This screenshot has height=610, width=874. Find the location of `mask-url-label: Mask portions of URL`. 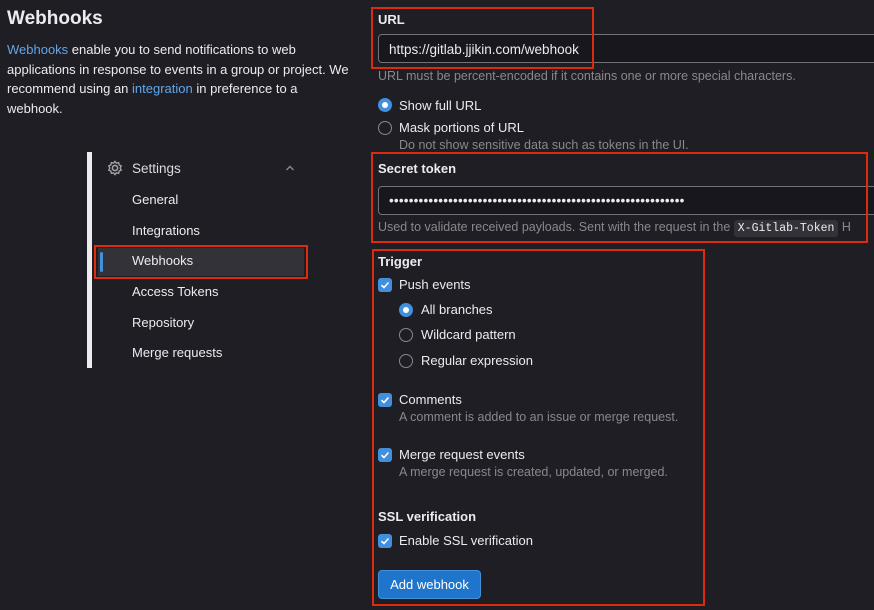

mask-url-label: Mask portions of URL is located at coordinates (461, 127).